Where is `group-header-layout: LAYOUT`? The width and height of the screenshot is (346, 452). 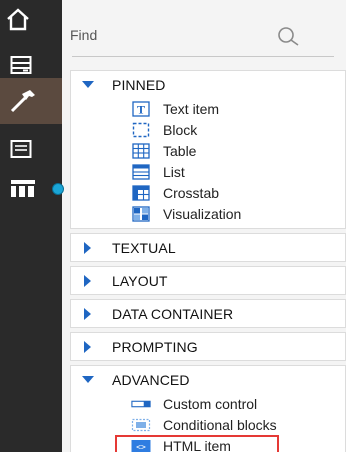 group-header-layout: LAYOUT is located at coordinates (208, 280).